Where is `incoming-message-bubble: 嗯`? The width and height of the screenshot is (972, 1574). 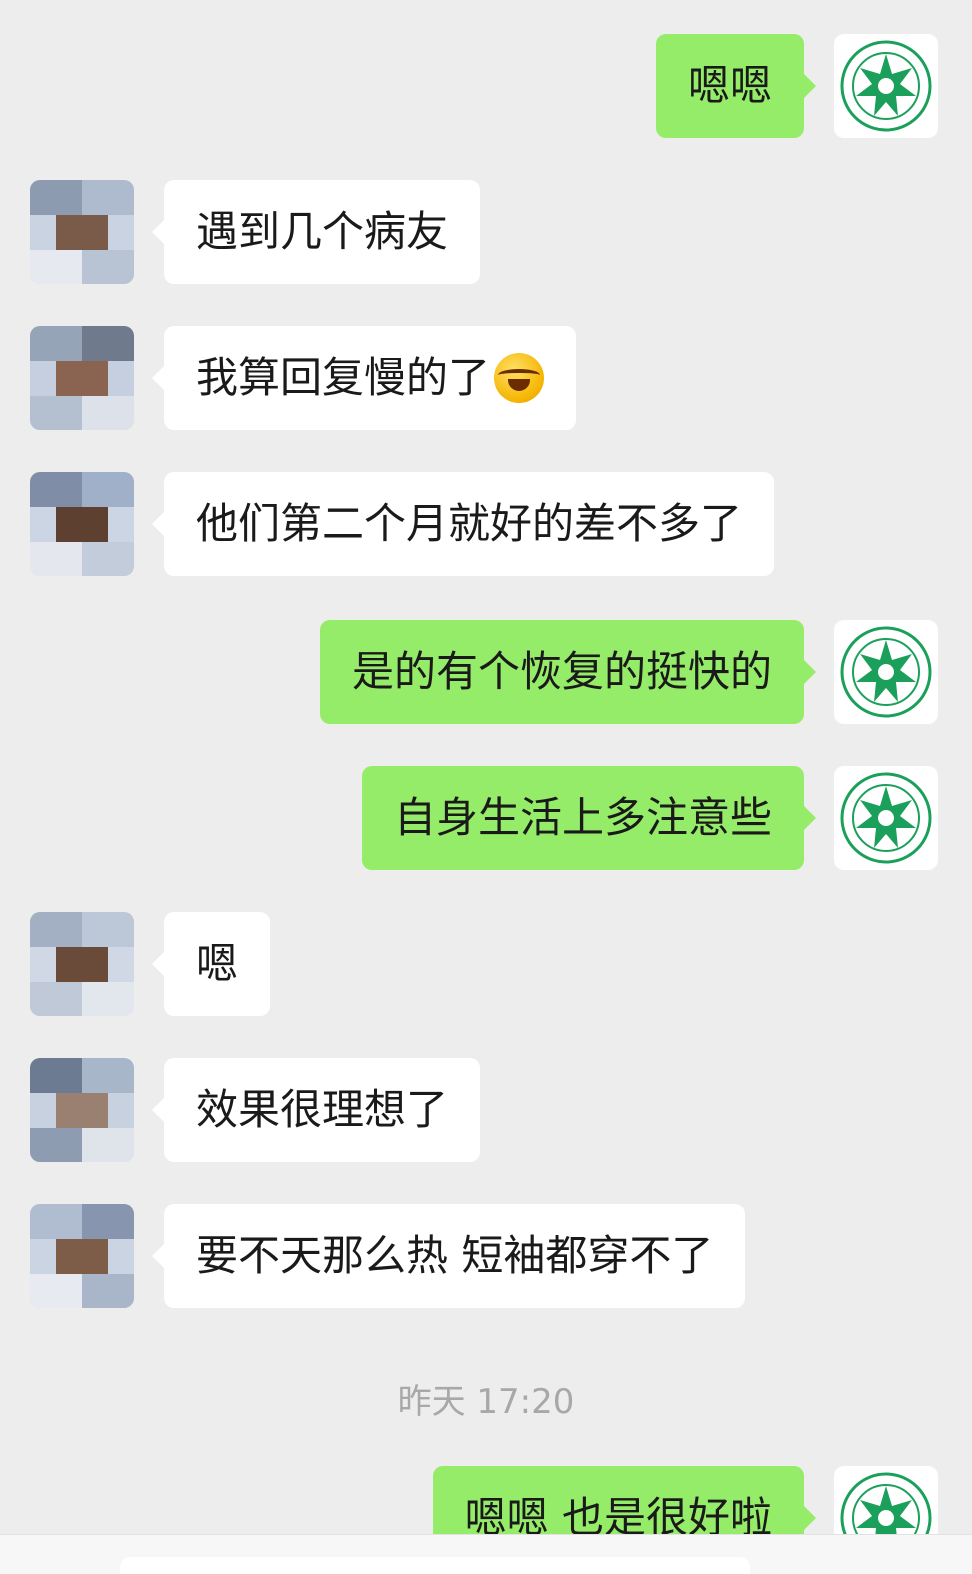 incoming-message-bubble: 嗯 is located at coordinates (211, 964).